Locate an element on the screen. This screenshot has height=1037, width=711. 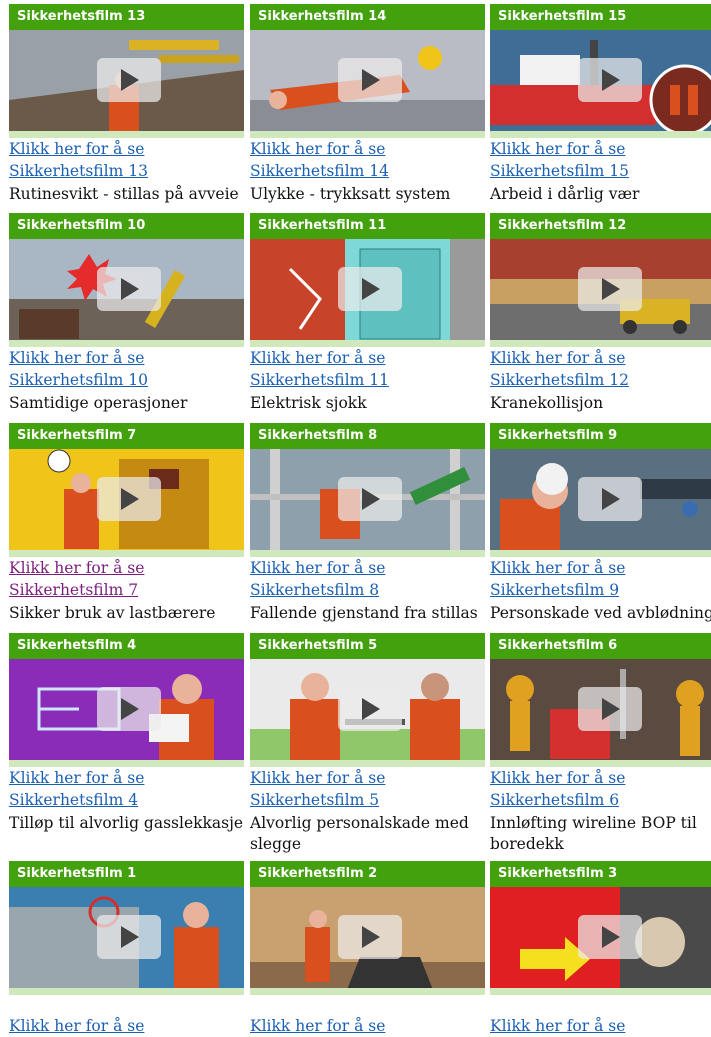
video-cell: Sikkerhetsfilm 2 Klikk her for å se is located at coordinates (367, 949).